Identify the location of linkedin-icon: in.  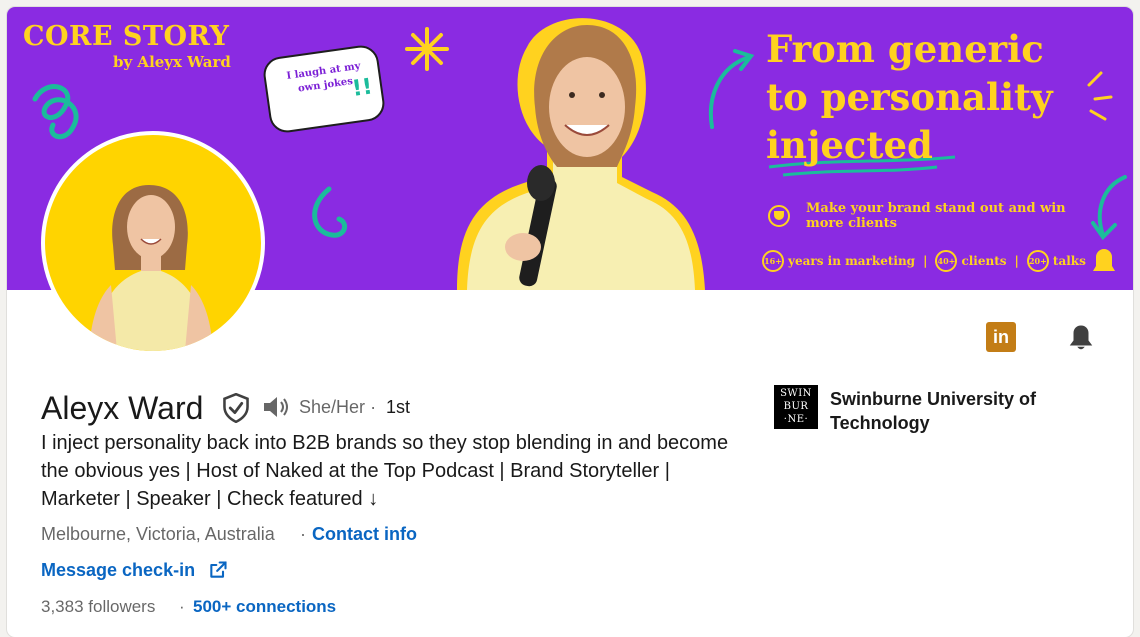
(1001, 337).